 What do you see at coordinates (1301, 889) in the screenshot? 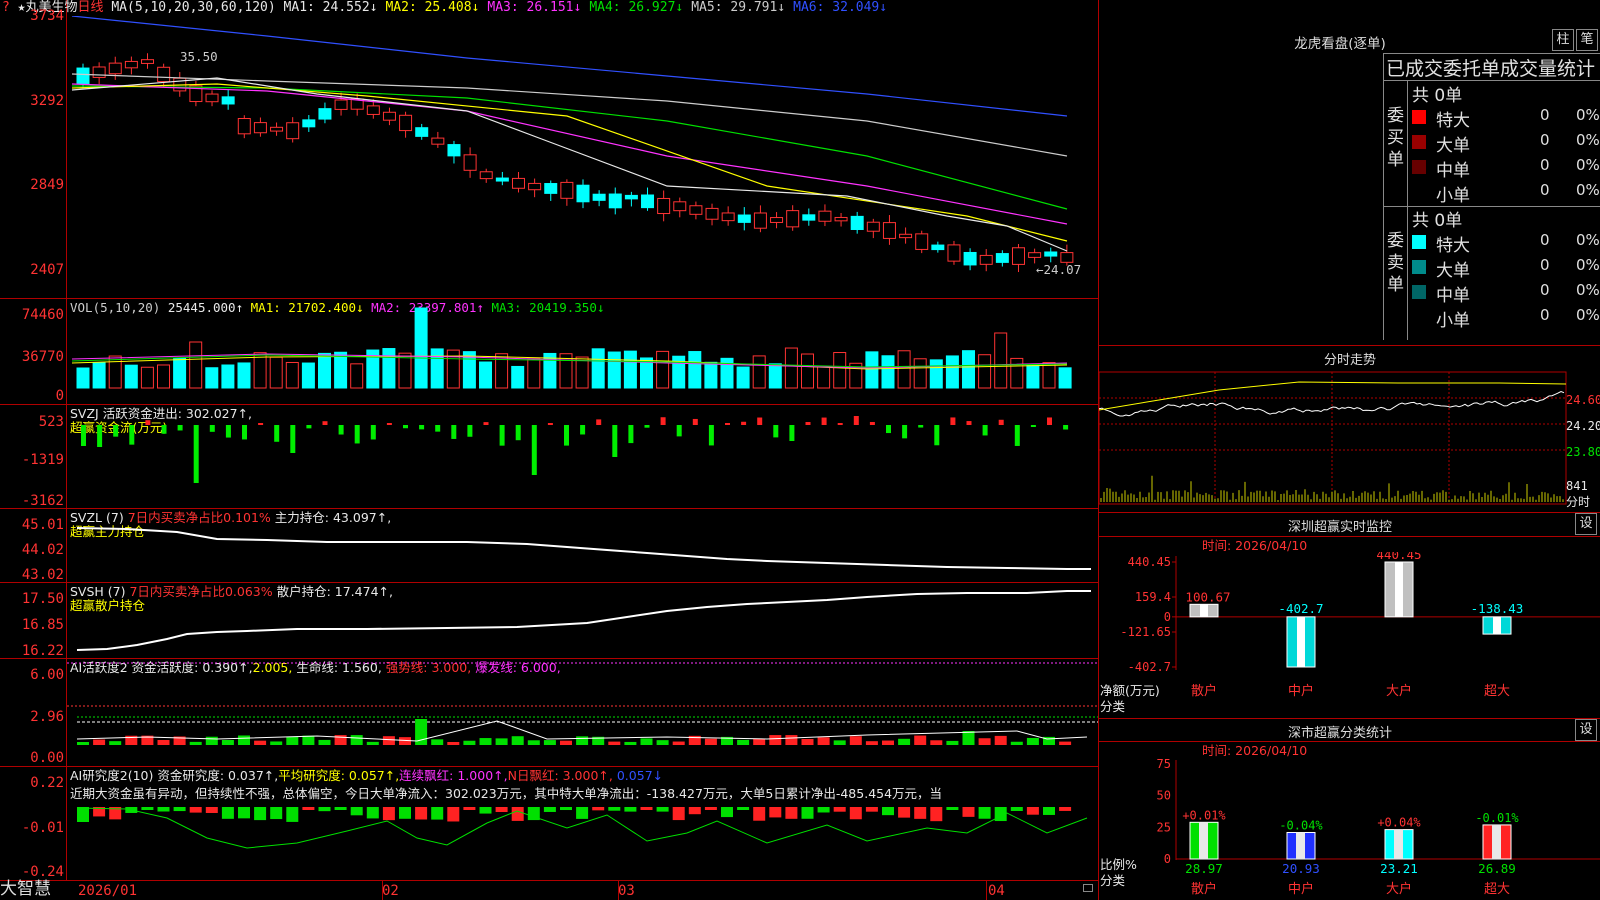
I see `category-label: 中户` at bounding box center [1301, 889].